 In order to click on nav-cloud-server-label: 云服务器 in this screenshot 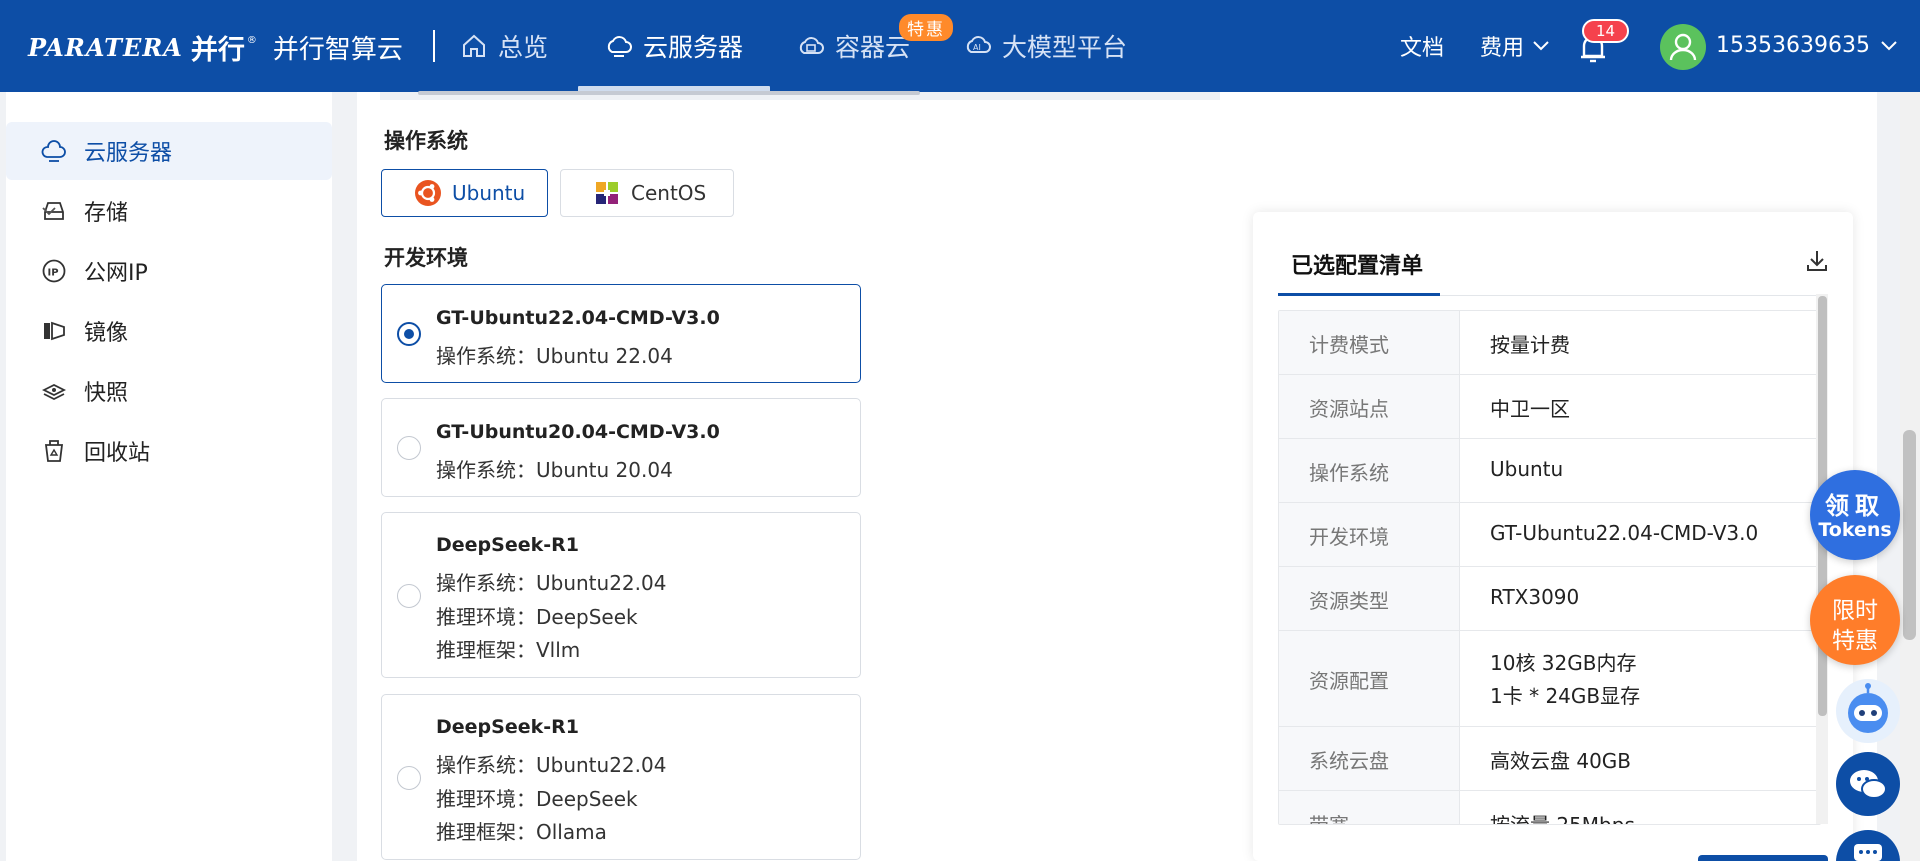, I will do `click(693, 47)`.